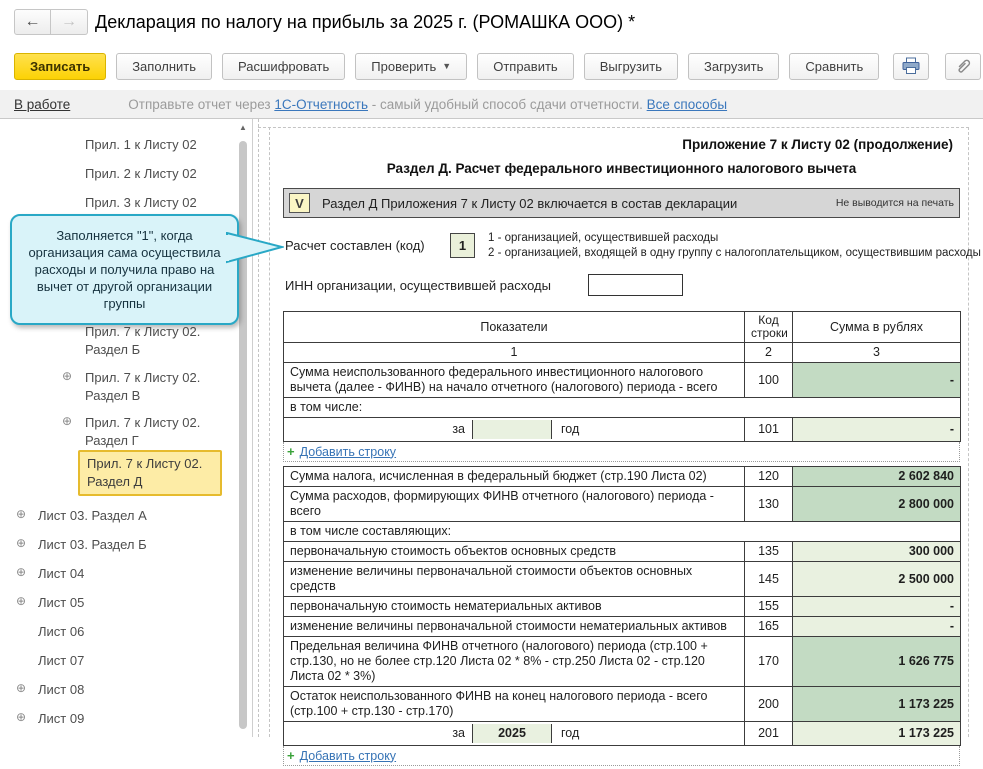 The height and width of the screenshot is (769, 983). I want to click on year-input, so click(512, 429).